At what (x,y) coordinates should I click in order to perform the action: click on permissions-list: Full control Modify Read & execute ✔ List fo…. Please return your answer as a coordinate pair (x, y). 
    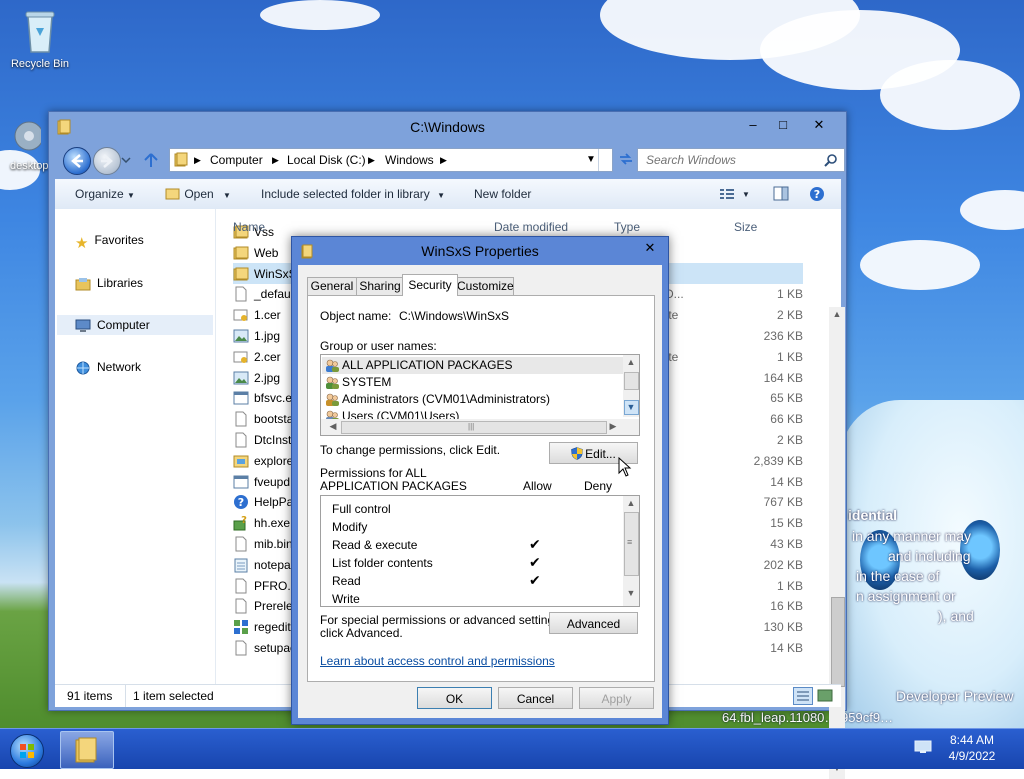
    Looking at the image, I should click on (480, 551).